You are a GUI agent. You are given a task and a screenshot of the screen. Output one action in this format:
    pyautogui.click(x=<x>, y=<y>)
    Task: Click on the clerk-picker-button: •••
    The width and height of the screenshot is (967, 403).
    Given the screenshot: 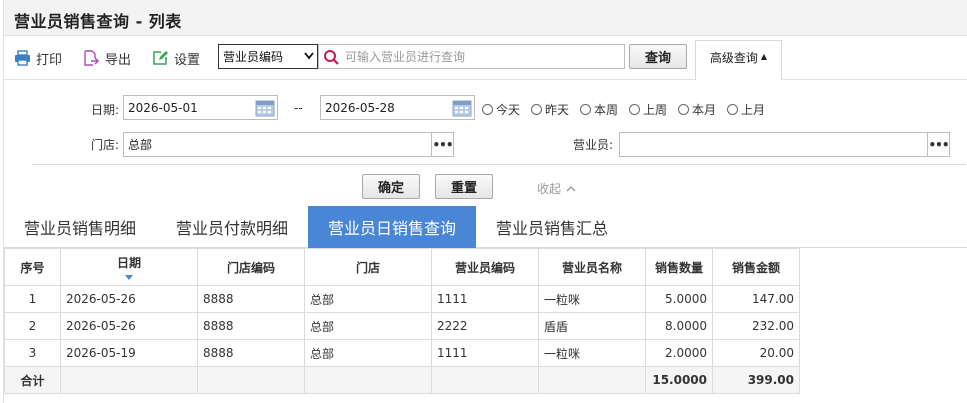 What is the action you would take?
    pyautogui.click(x=938, y=144)
    